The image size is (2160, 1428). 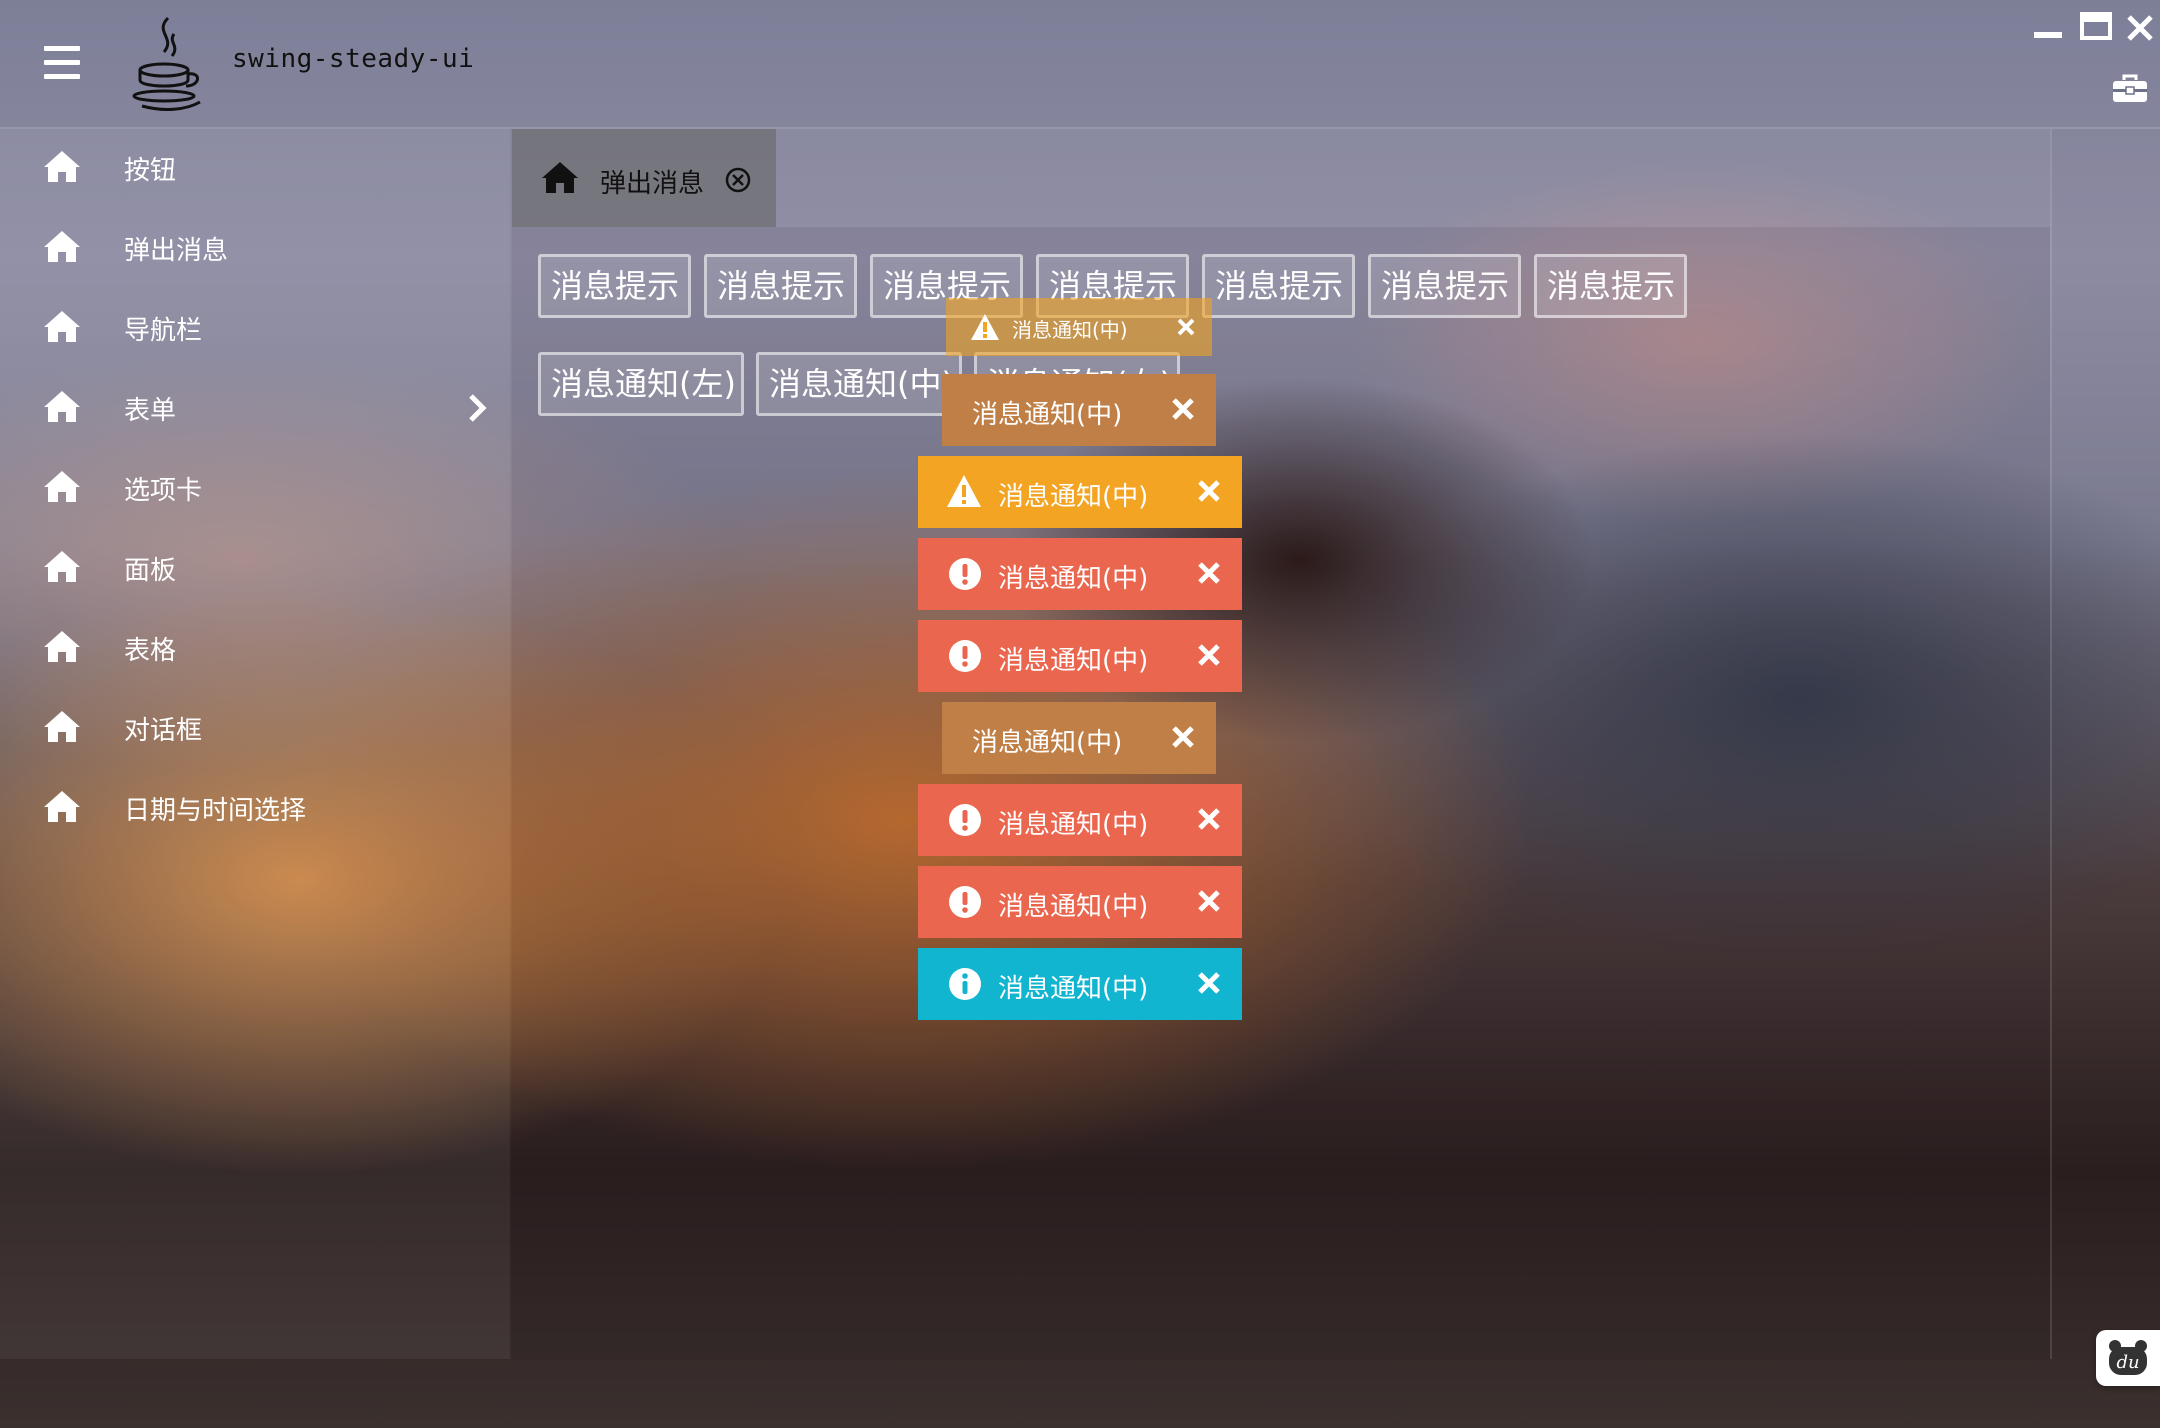 I want to click on sidebar-item-dialog: 对话框, so click(x=255, y=728).